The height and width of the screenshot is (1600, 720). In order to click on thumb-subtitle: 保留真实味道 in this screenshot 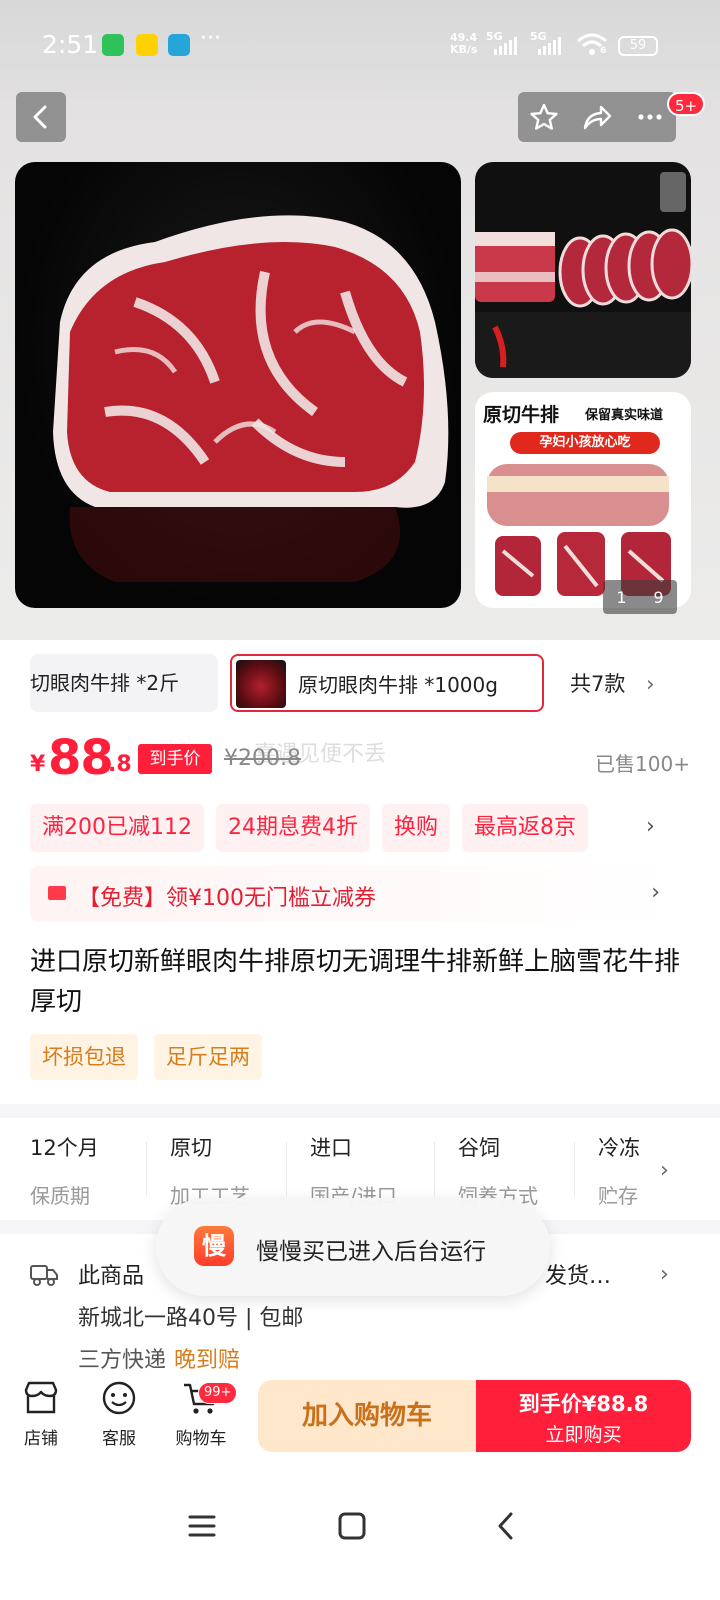, I will do `click(624, 415)`.